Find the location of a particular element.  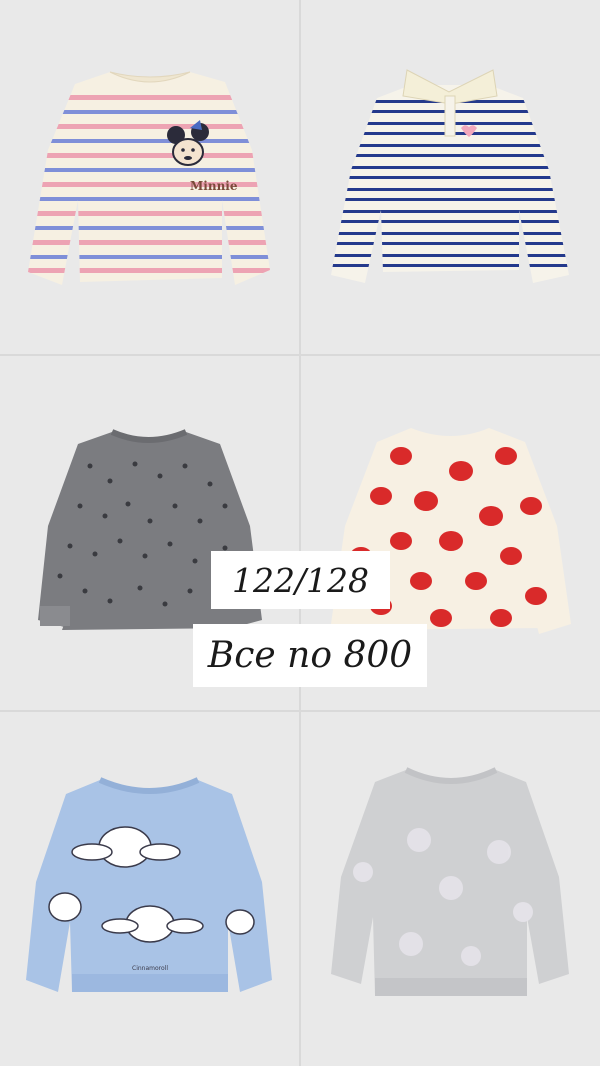

grey-sequin-image is located at coordinates (450, 881).